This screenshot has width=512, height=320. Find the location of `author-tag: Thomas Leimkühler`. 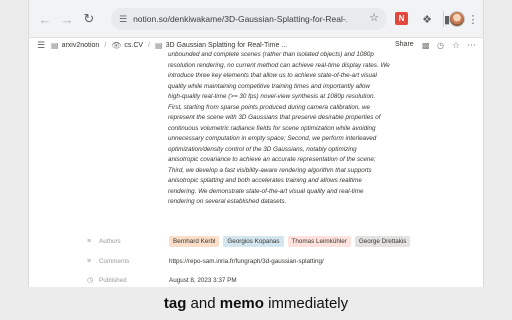

author-tag: Thomas Leimkühler is located at coordinates (319, 241).